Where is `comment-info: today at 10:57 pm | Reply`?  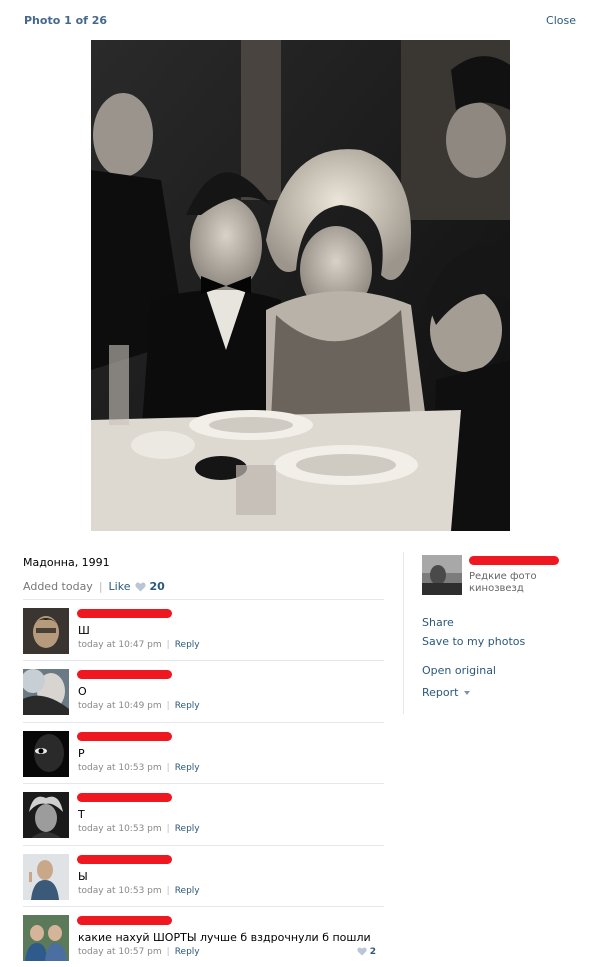
comment-info: today at 10:57 pm | Reply is located at coordinates (139, 952).